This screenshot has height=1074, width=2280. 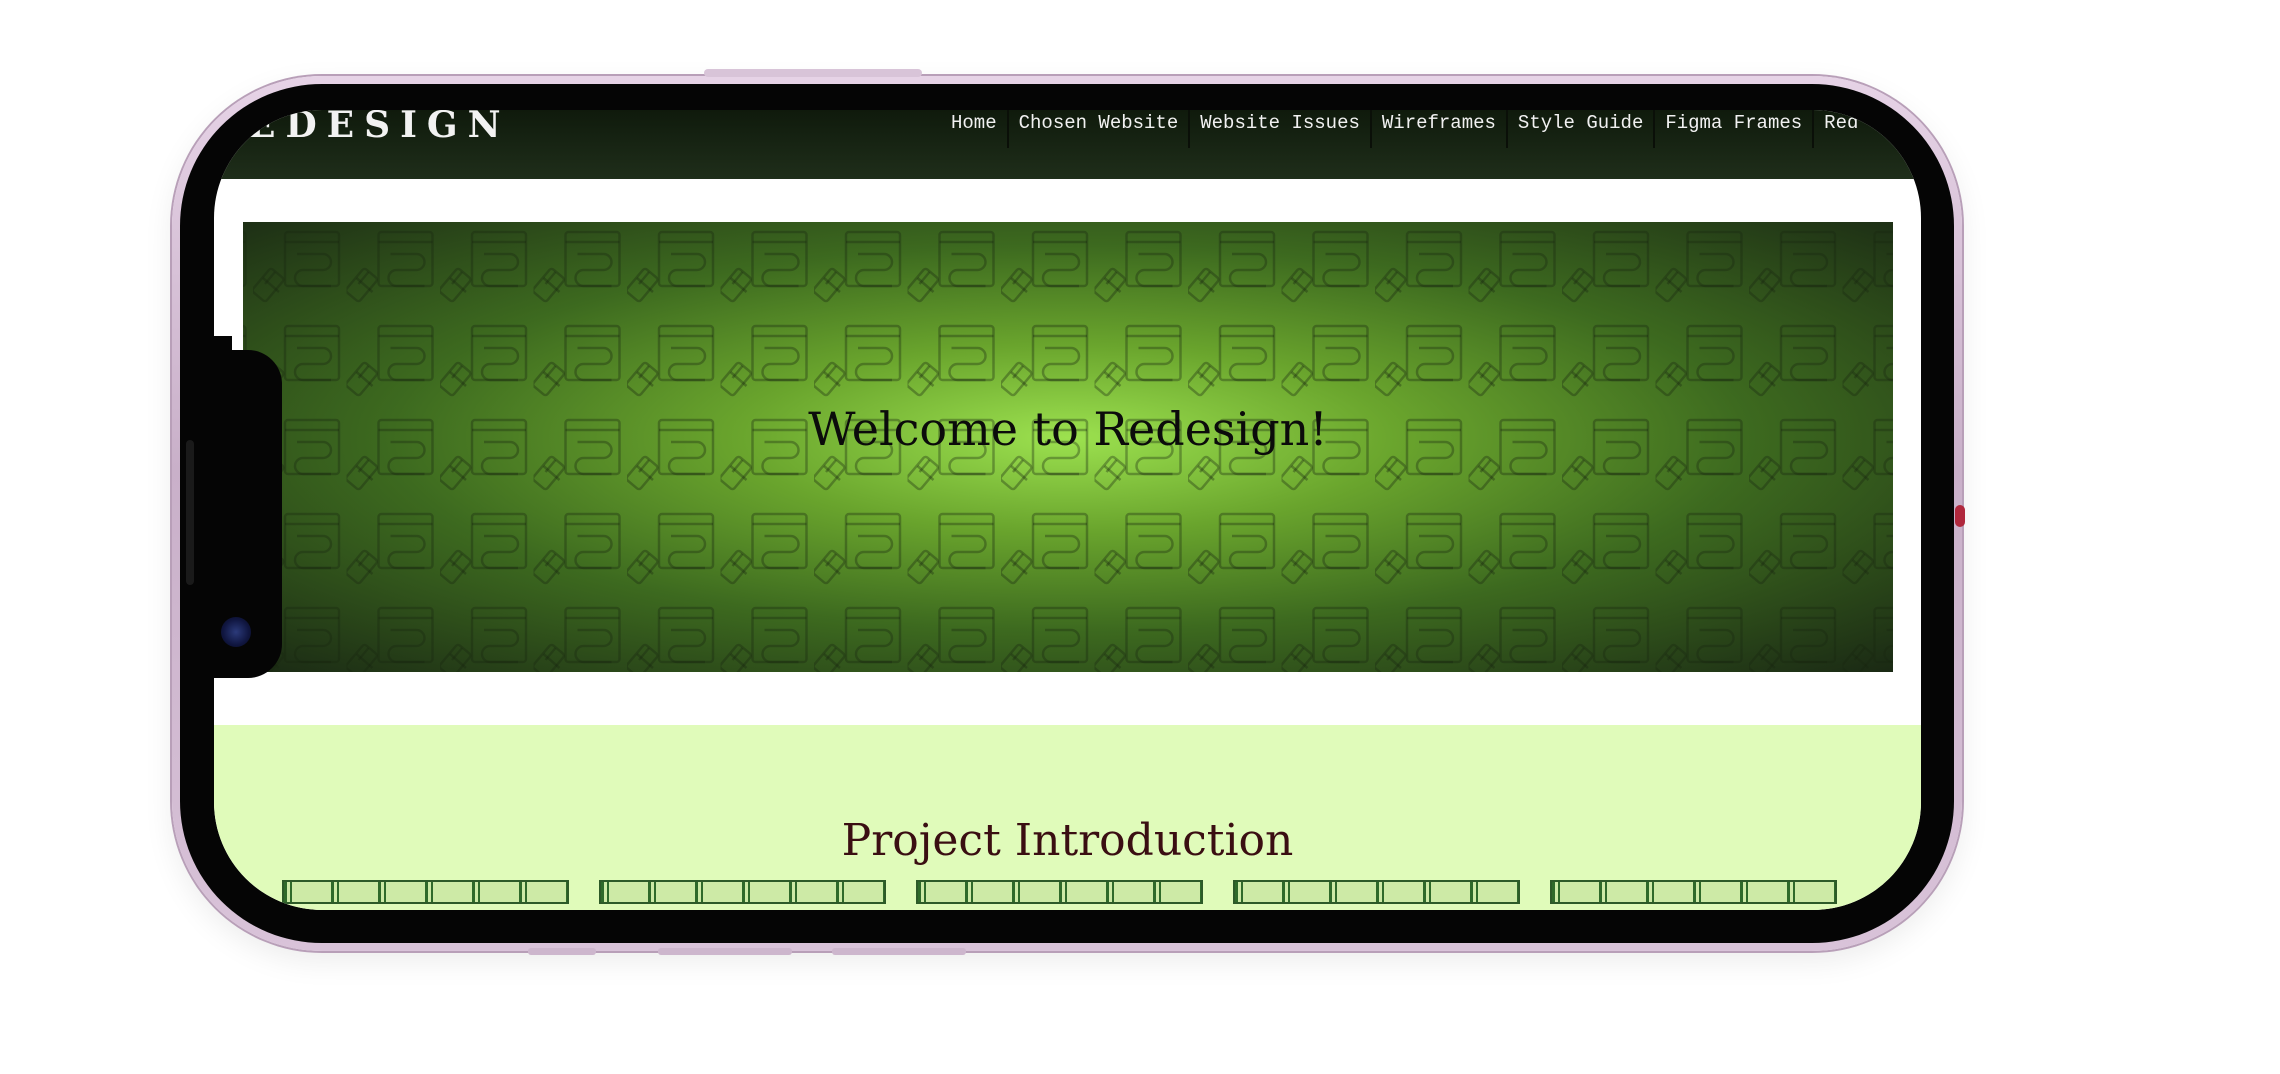 I want to click on site-logo: EDESIGN, so click(x=379, y=126).